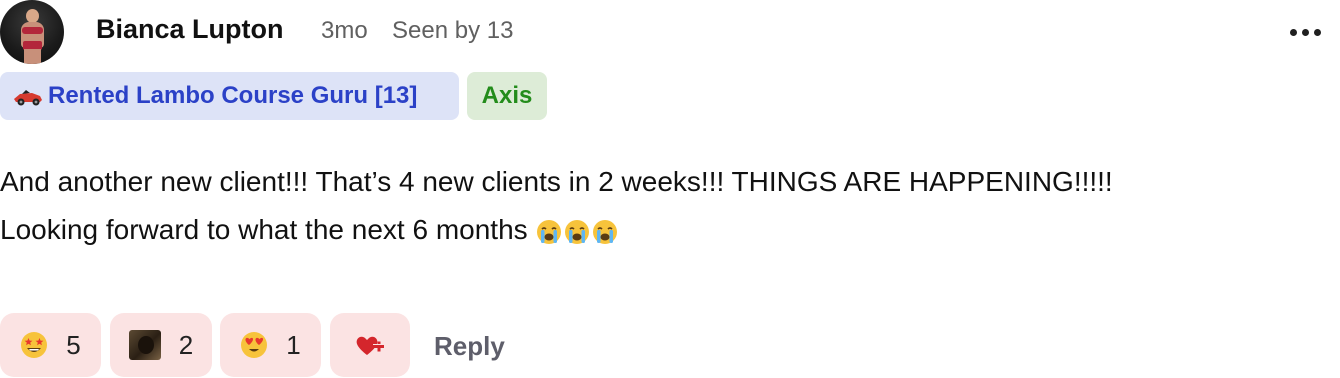 The width and height of the screenshot is (1340, 378). I want to click on emoji-group, so click(577, 232).